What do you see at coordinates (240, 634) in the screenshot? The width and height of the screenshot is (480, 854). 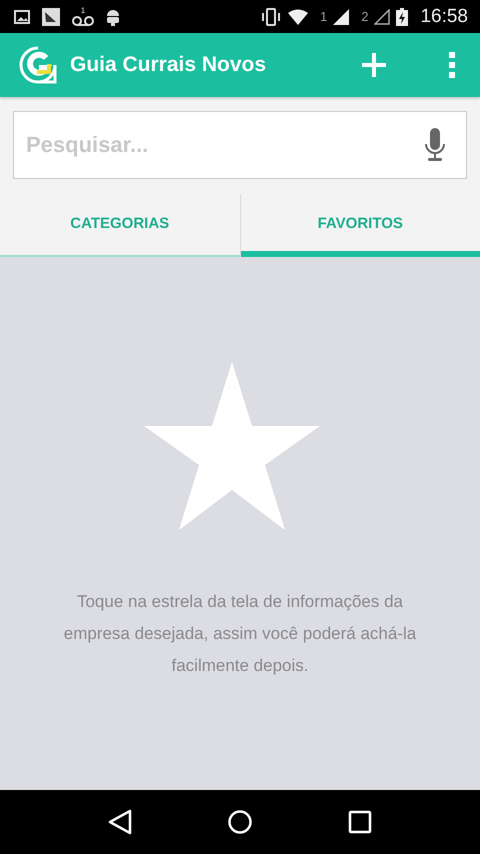 I see `empty-state-message: Toque na estrela da tela de informações da empresa desejada, assim você poderá achá-la facilmente depois.` at bounding box center [240, 634].